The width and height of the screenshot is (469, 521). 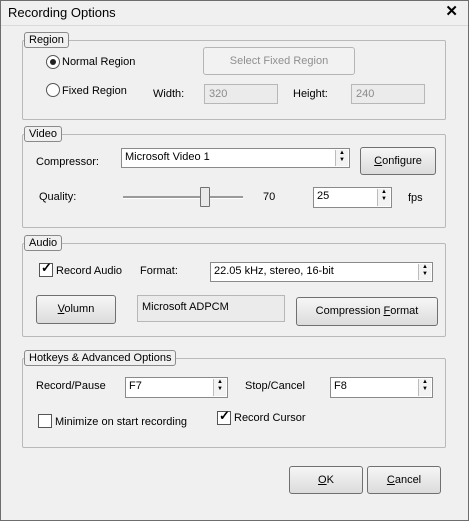 I want to click on fps-spinbox: 25 ▲ ▼, so click(x=352, y=197).